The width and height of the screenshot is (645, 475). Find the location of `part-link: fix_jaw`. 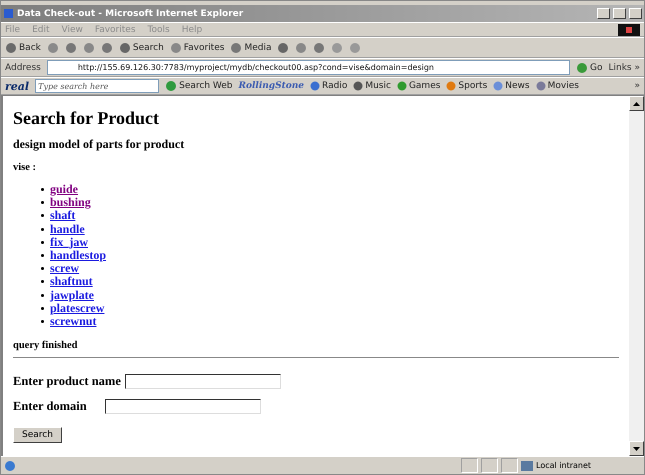

part-link: fix_jaw is located at coordinates (69, 242).